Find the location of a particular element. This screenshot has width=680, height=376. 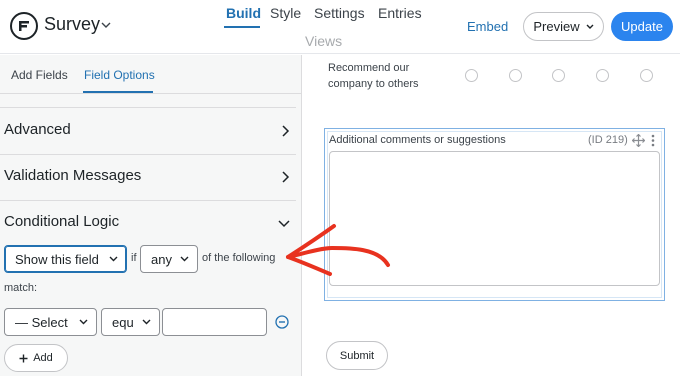

preview-button-label: Preview is located at coordinates (556, 26).